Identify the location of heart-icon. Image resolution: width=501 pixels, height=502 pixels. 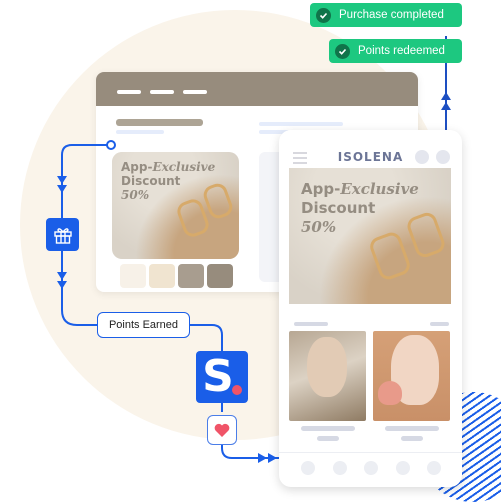
(222, 430).